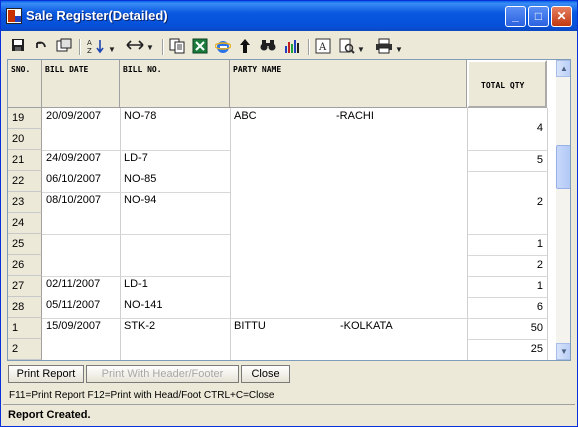  I want to click on excel-icon, so click(200, 47).